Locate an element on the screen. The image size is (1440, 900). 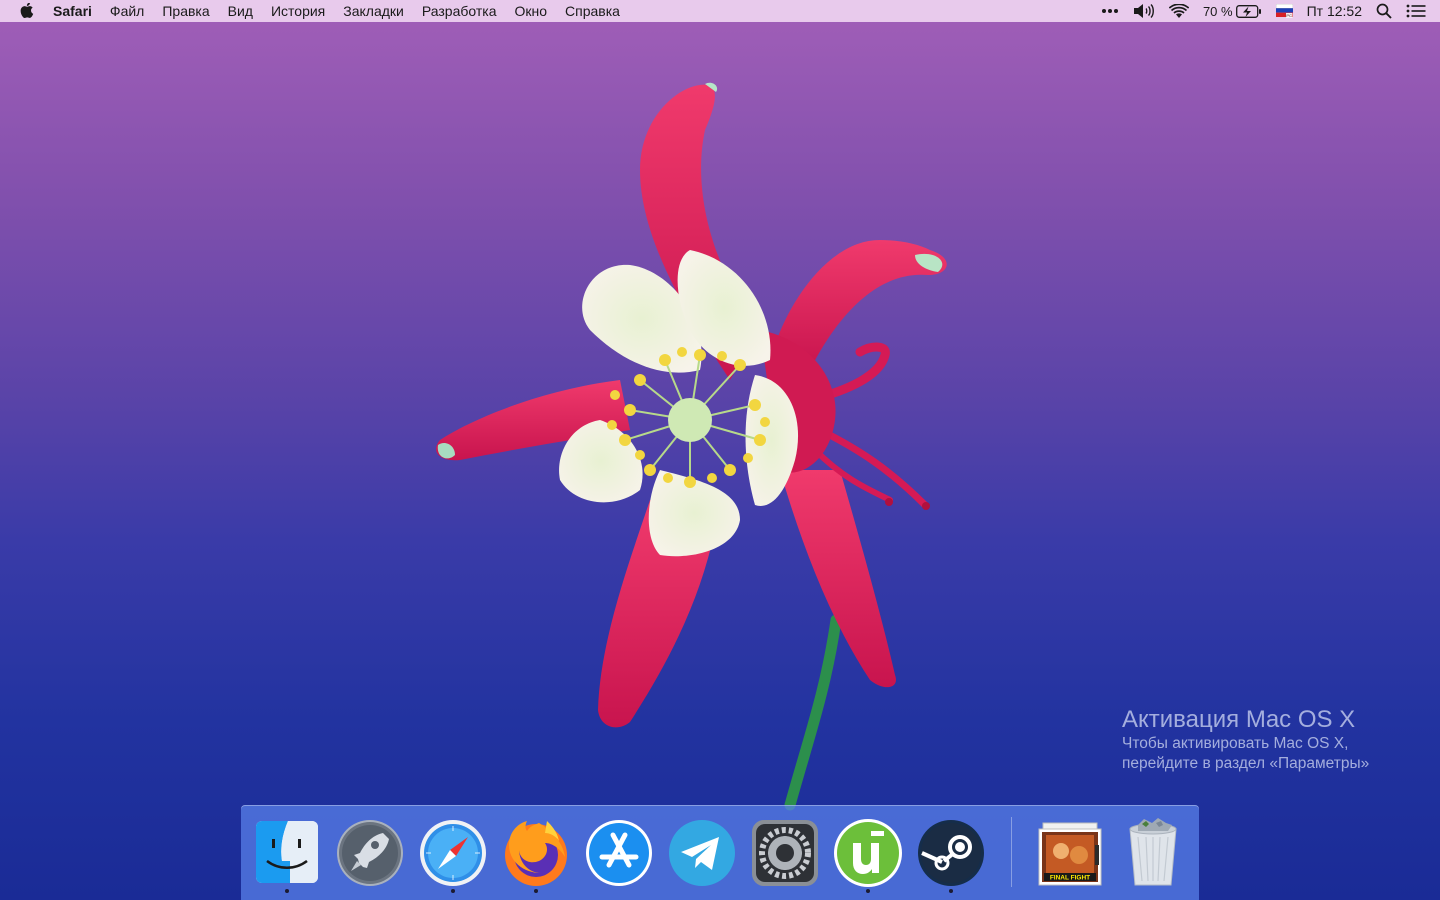
activation-title: Активация Mac OS X is located at coordinates (1239, 719).